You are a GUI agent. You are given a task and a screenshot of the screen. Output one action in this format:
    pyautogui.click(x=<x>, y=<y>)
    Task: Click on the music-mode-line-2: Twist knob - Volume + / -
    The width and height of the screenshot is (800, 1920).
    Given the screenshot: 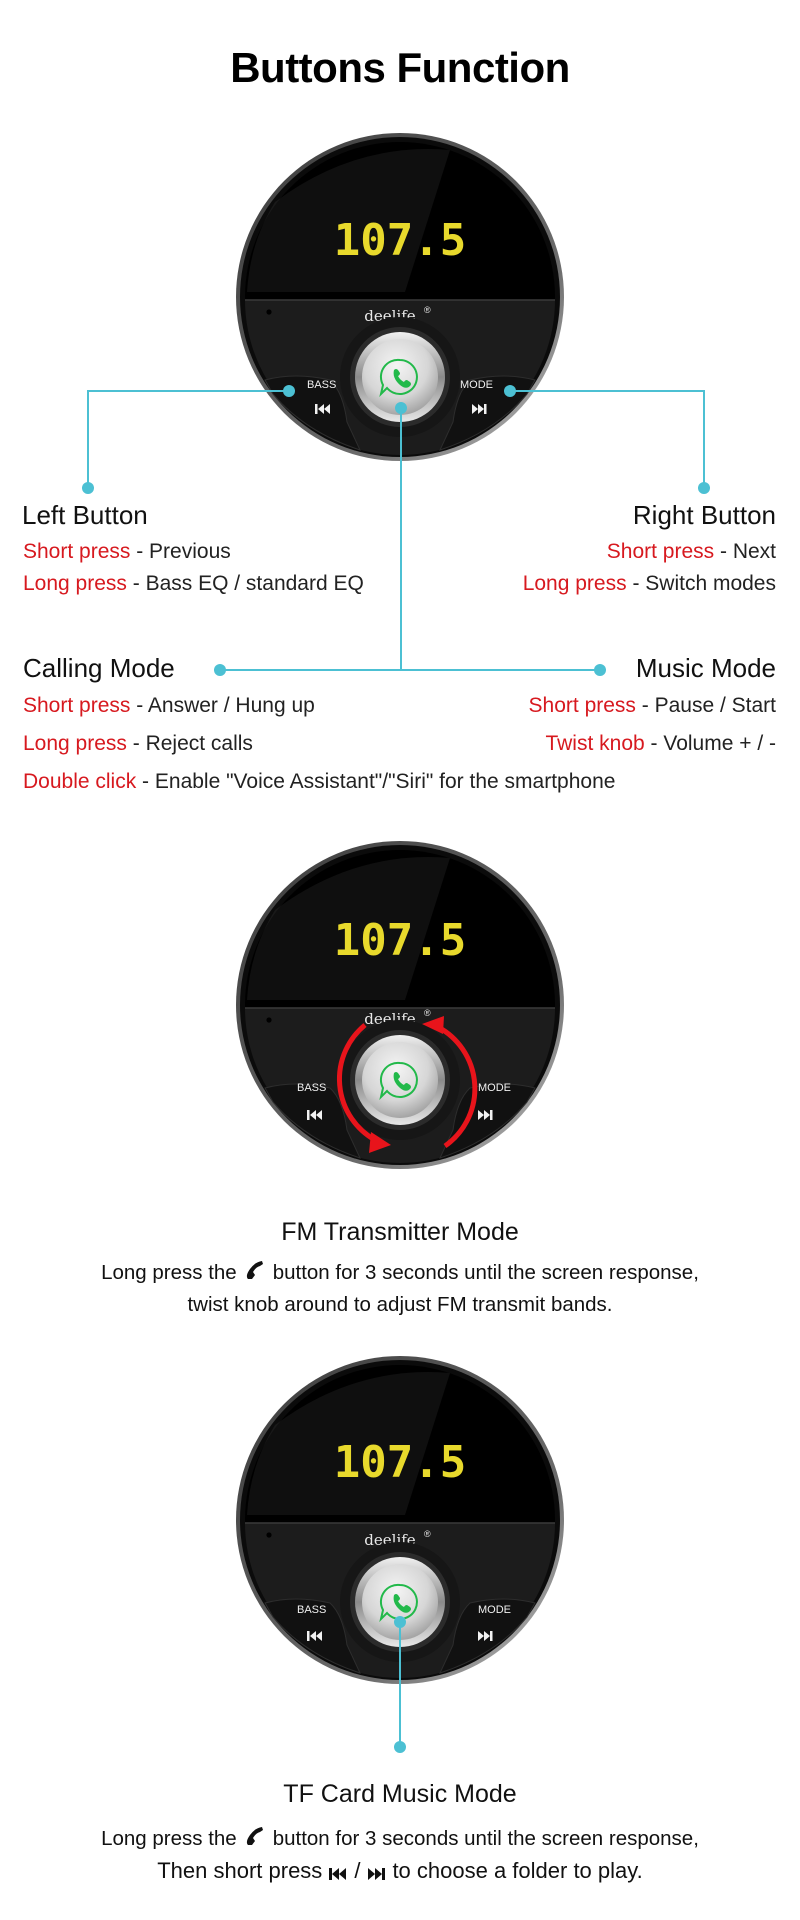 What is the action you would take?
    pyautogui.click(x=660, y=744)
    